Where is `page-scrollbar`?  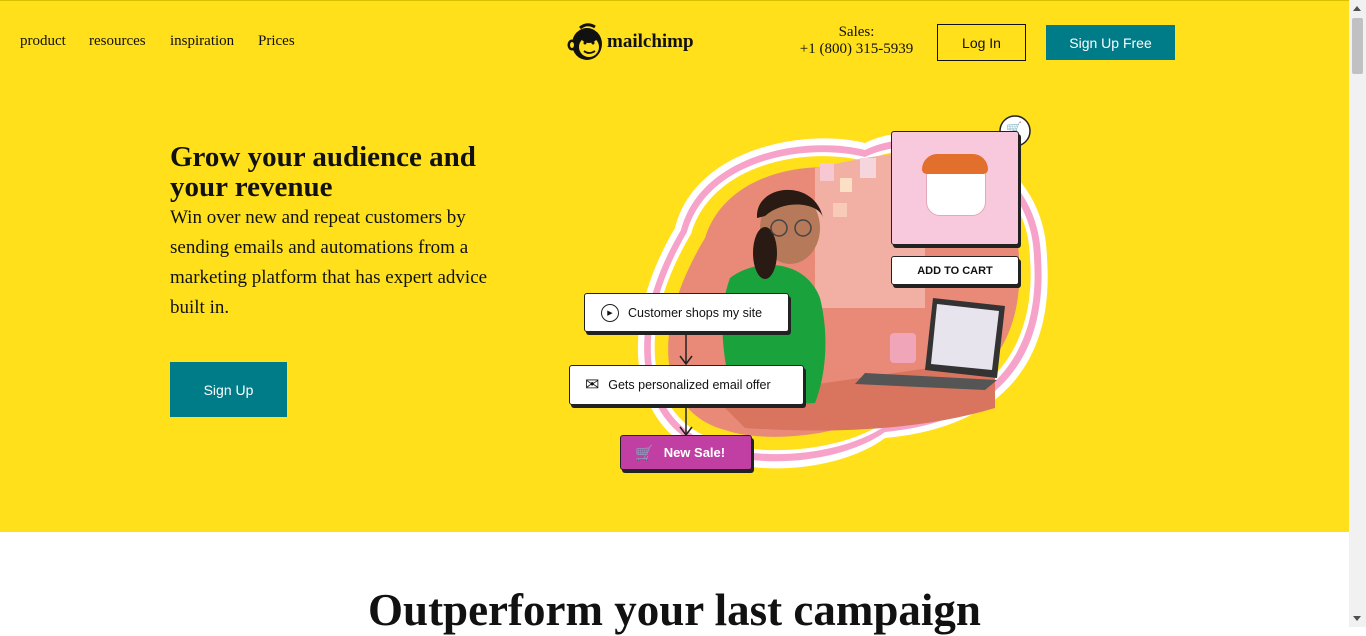 page-scrollbar is located at coordinates (1357, 313).